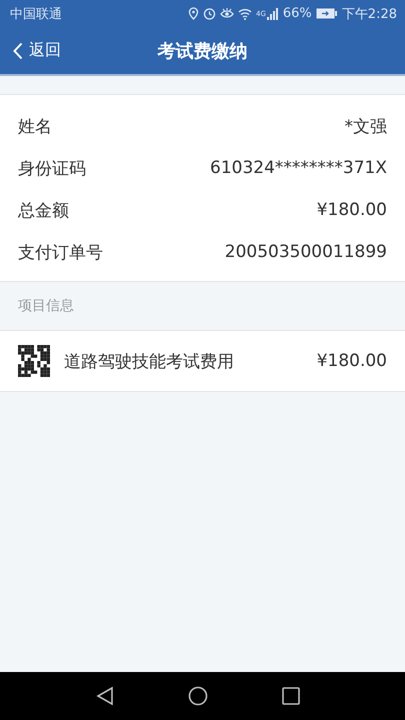  Describe the element at coordinates (105, 696) in the screenshot. I see `triangle-icon` at that location.